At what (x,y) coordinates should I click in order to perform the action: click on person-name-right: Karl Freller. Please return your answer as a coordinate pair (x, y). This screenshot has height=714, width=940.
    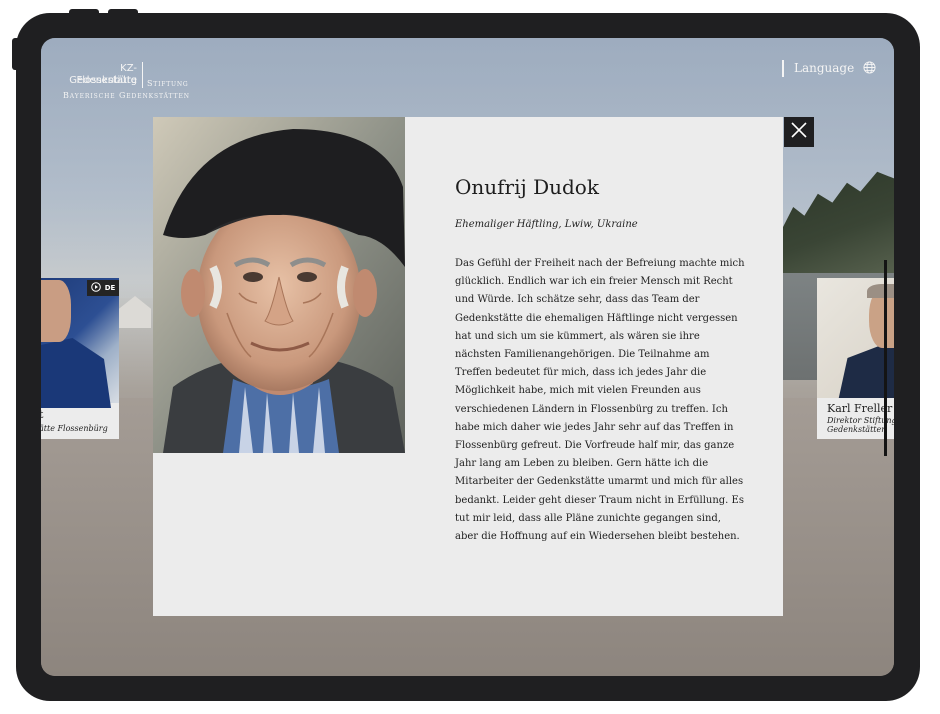
    Looking at the image, I should click on (860, 408).